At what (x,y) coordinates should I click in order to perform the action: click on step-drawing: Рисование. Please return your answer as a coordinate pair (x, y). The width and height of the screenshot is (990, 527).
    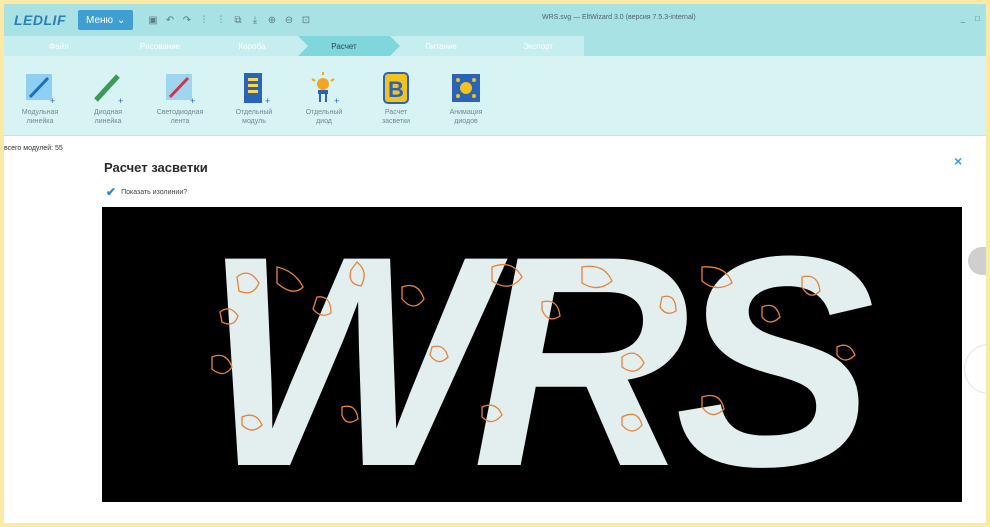
    Looking at the image, I should click on (165, 46).